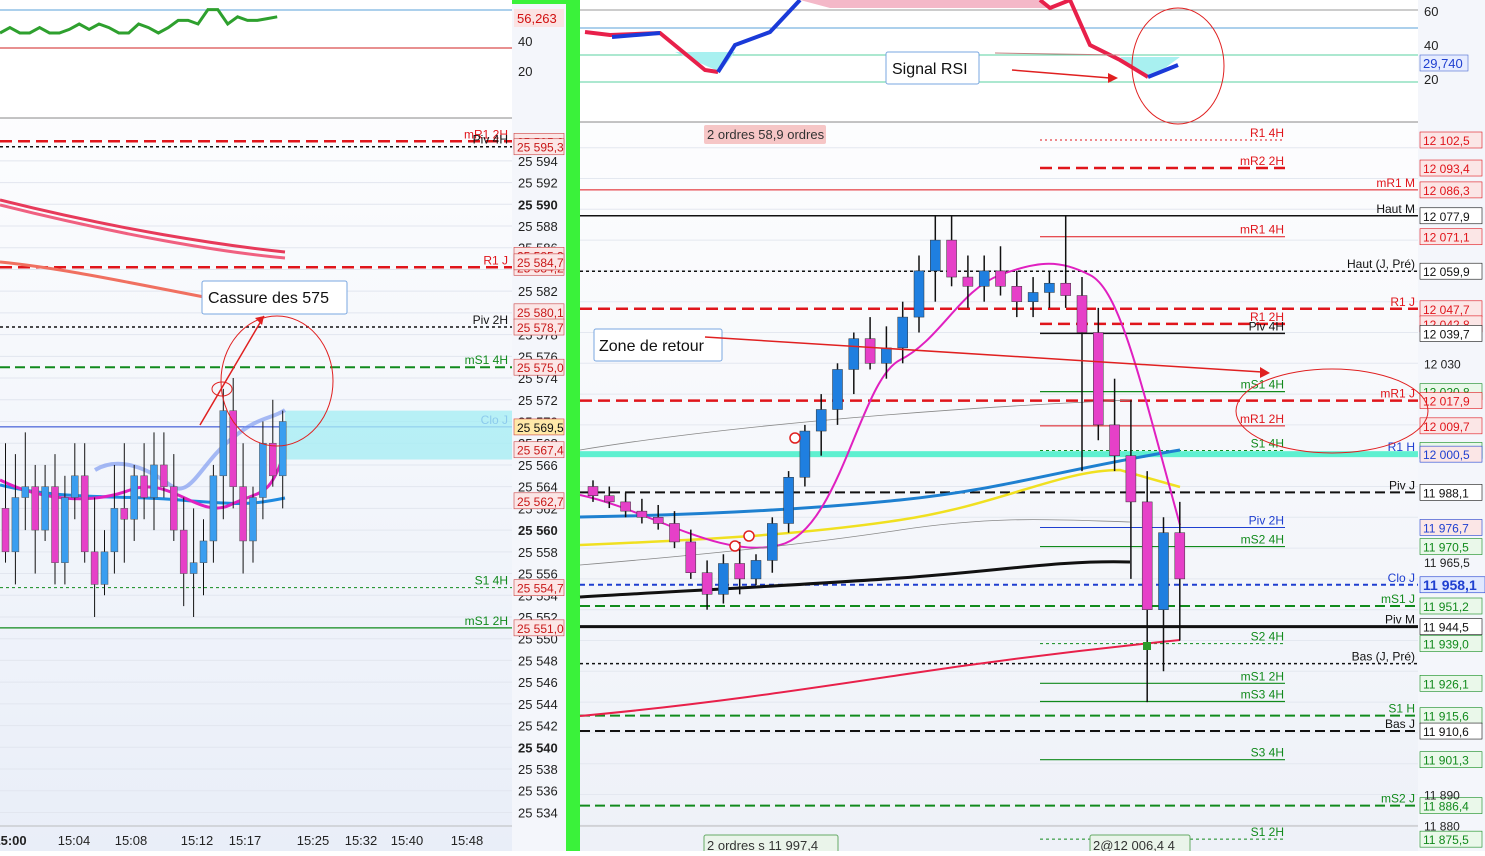 The width and height of the screenshot is (1485, 856). I want to click on right-level-label: S3 4H, so click(1267, 753).